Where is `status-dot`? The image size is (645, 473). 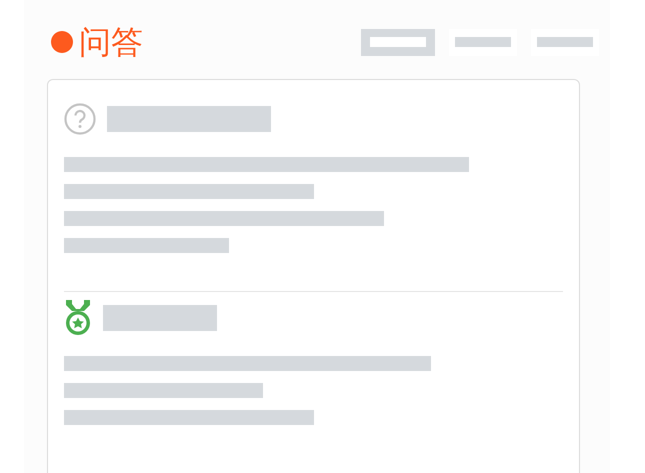
status-dot is located at coordinates (62, 42).